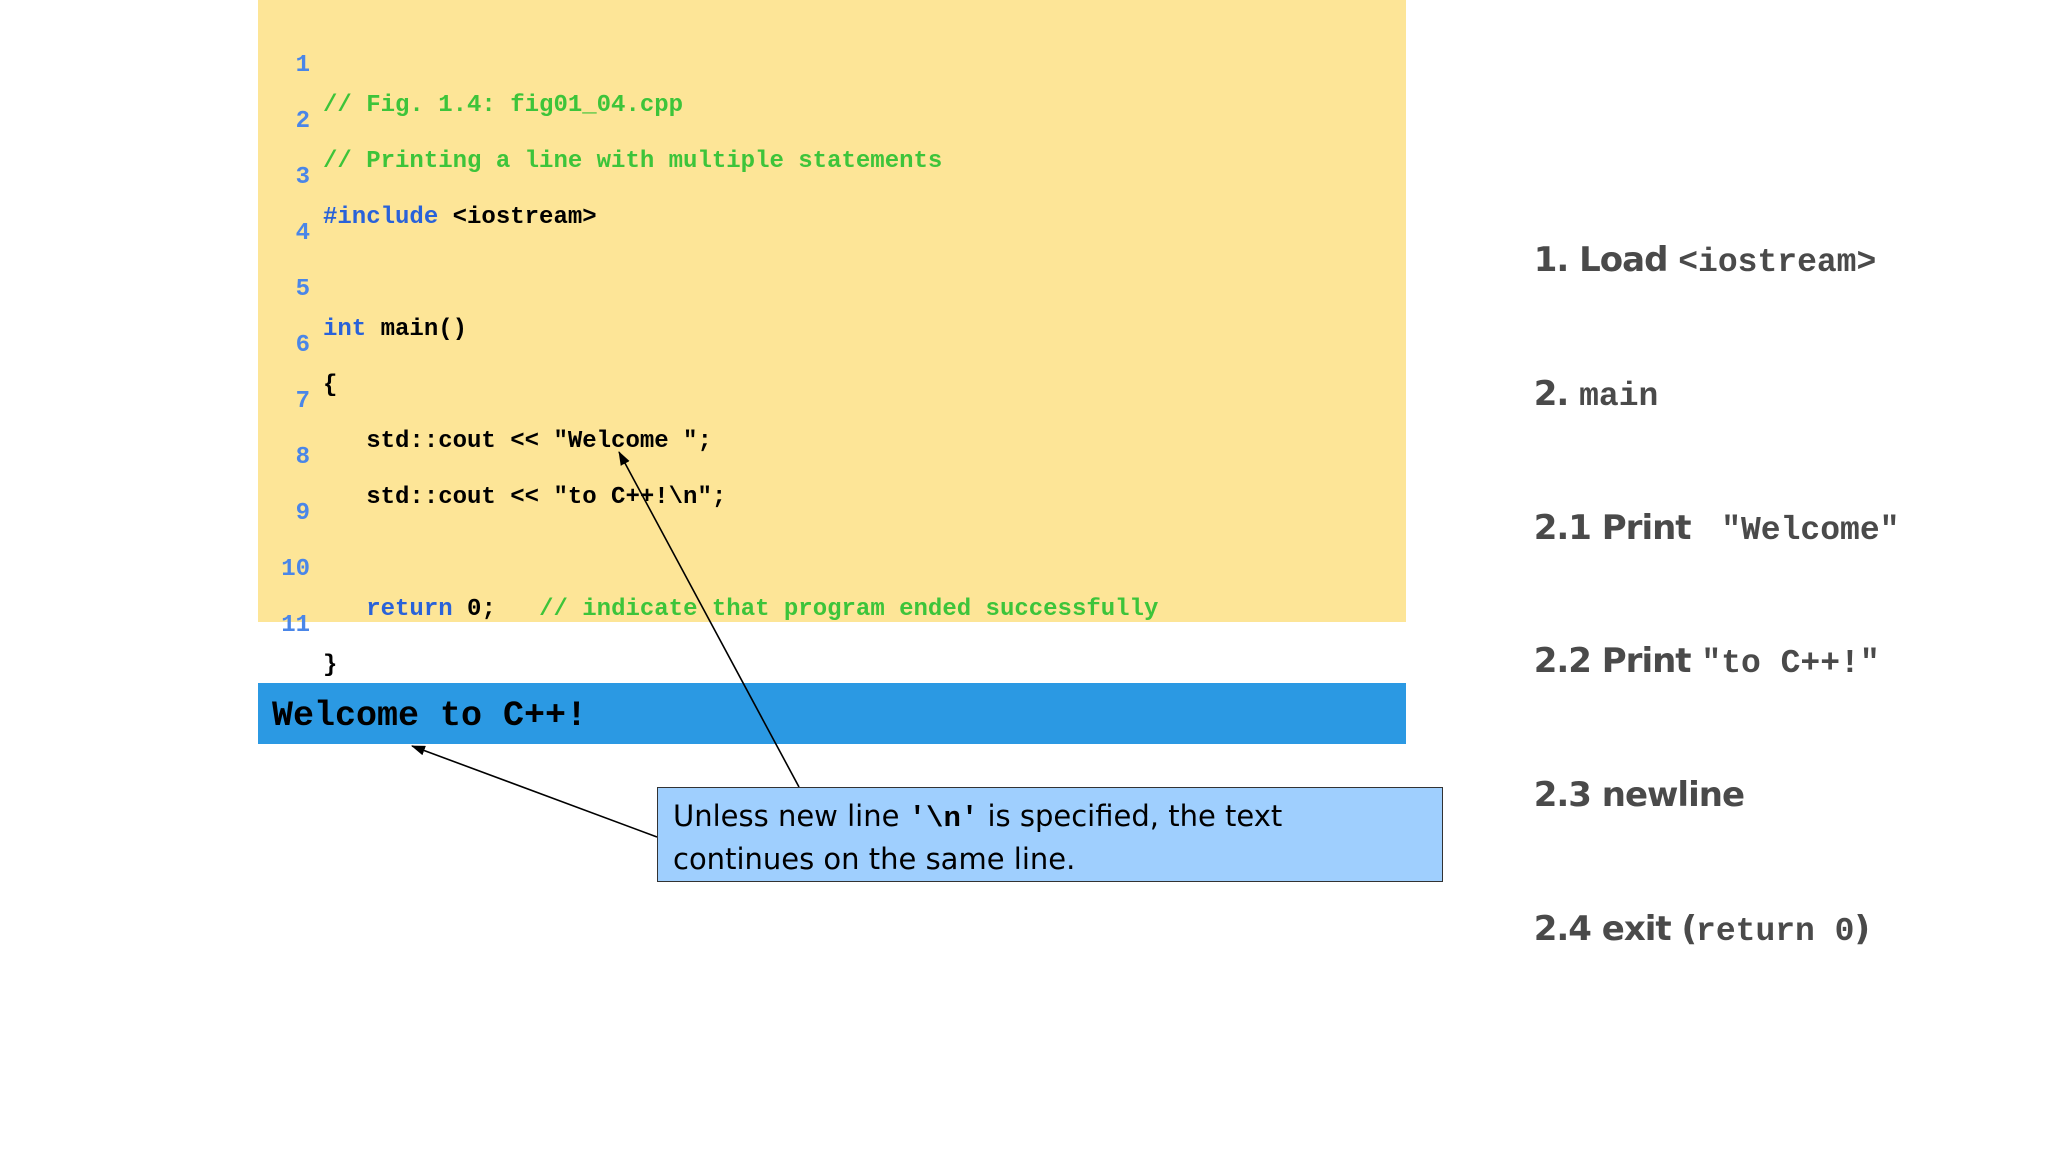  I want to click on outline-label: 1. Load, so click(1606, 260).